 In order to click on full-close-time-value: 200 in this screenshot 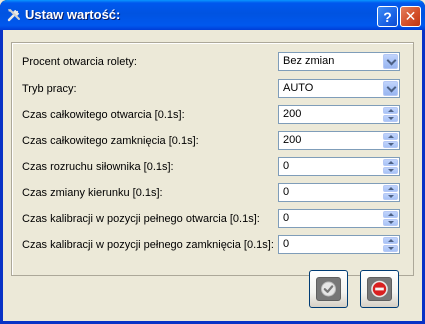, I will do `click(292, 140)`.